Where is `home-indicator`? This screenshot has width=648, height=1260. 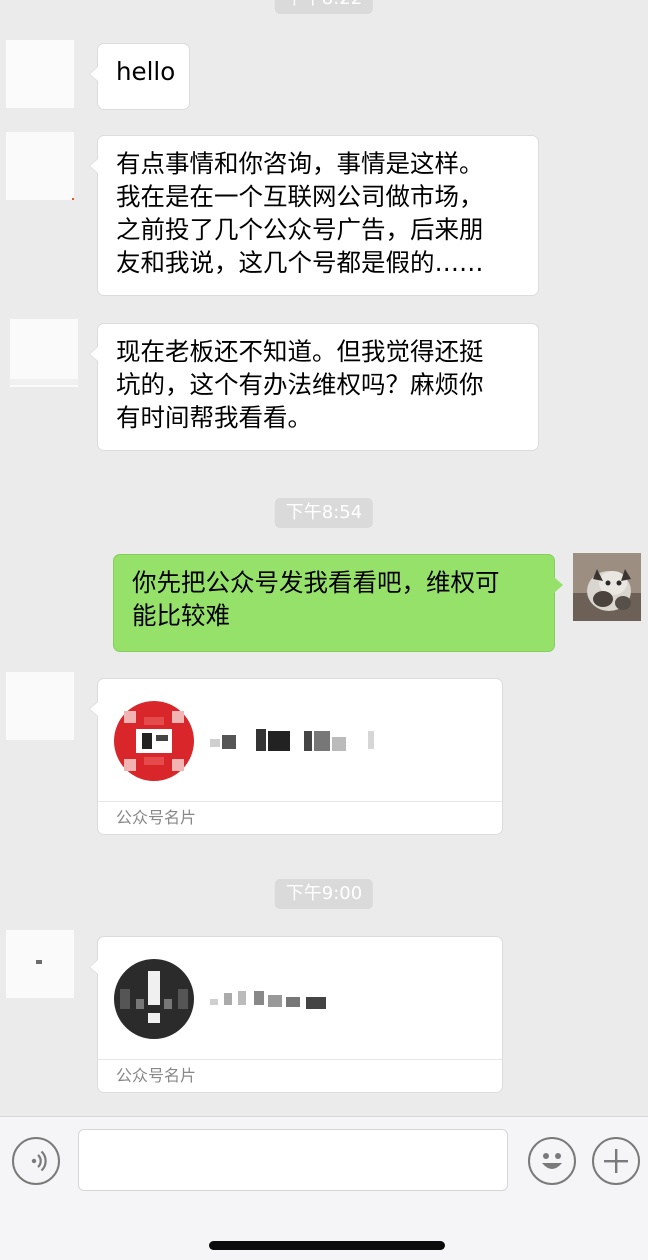
home-indicator is located at coordinates (327, 1245).